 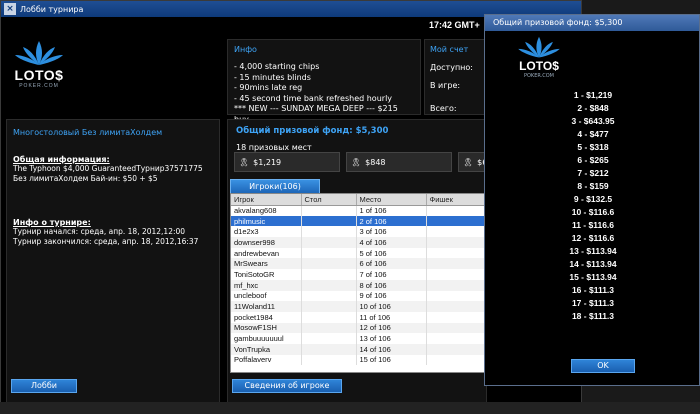 I want to click on lotus-icon, so click(x=39, y=53).